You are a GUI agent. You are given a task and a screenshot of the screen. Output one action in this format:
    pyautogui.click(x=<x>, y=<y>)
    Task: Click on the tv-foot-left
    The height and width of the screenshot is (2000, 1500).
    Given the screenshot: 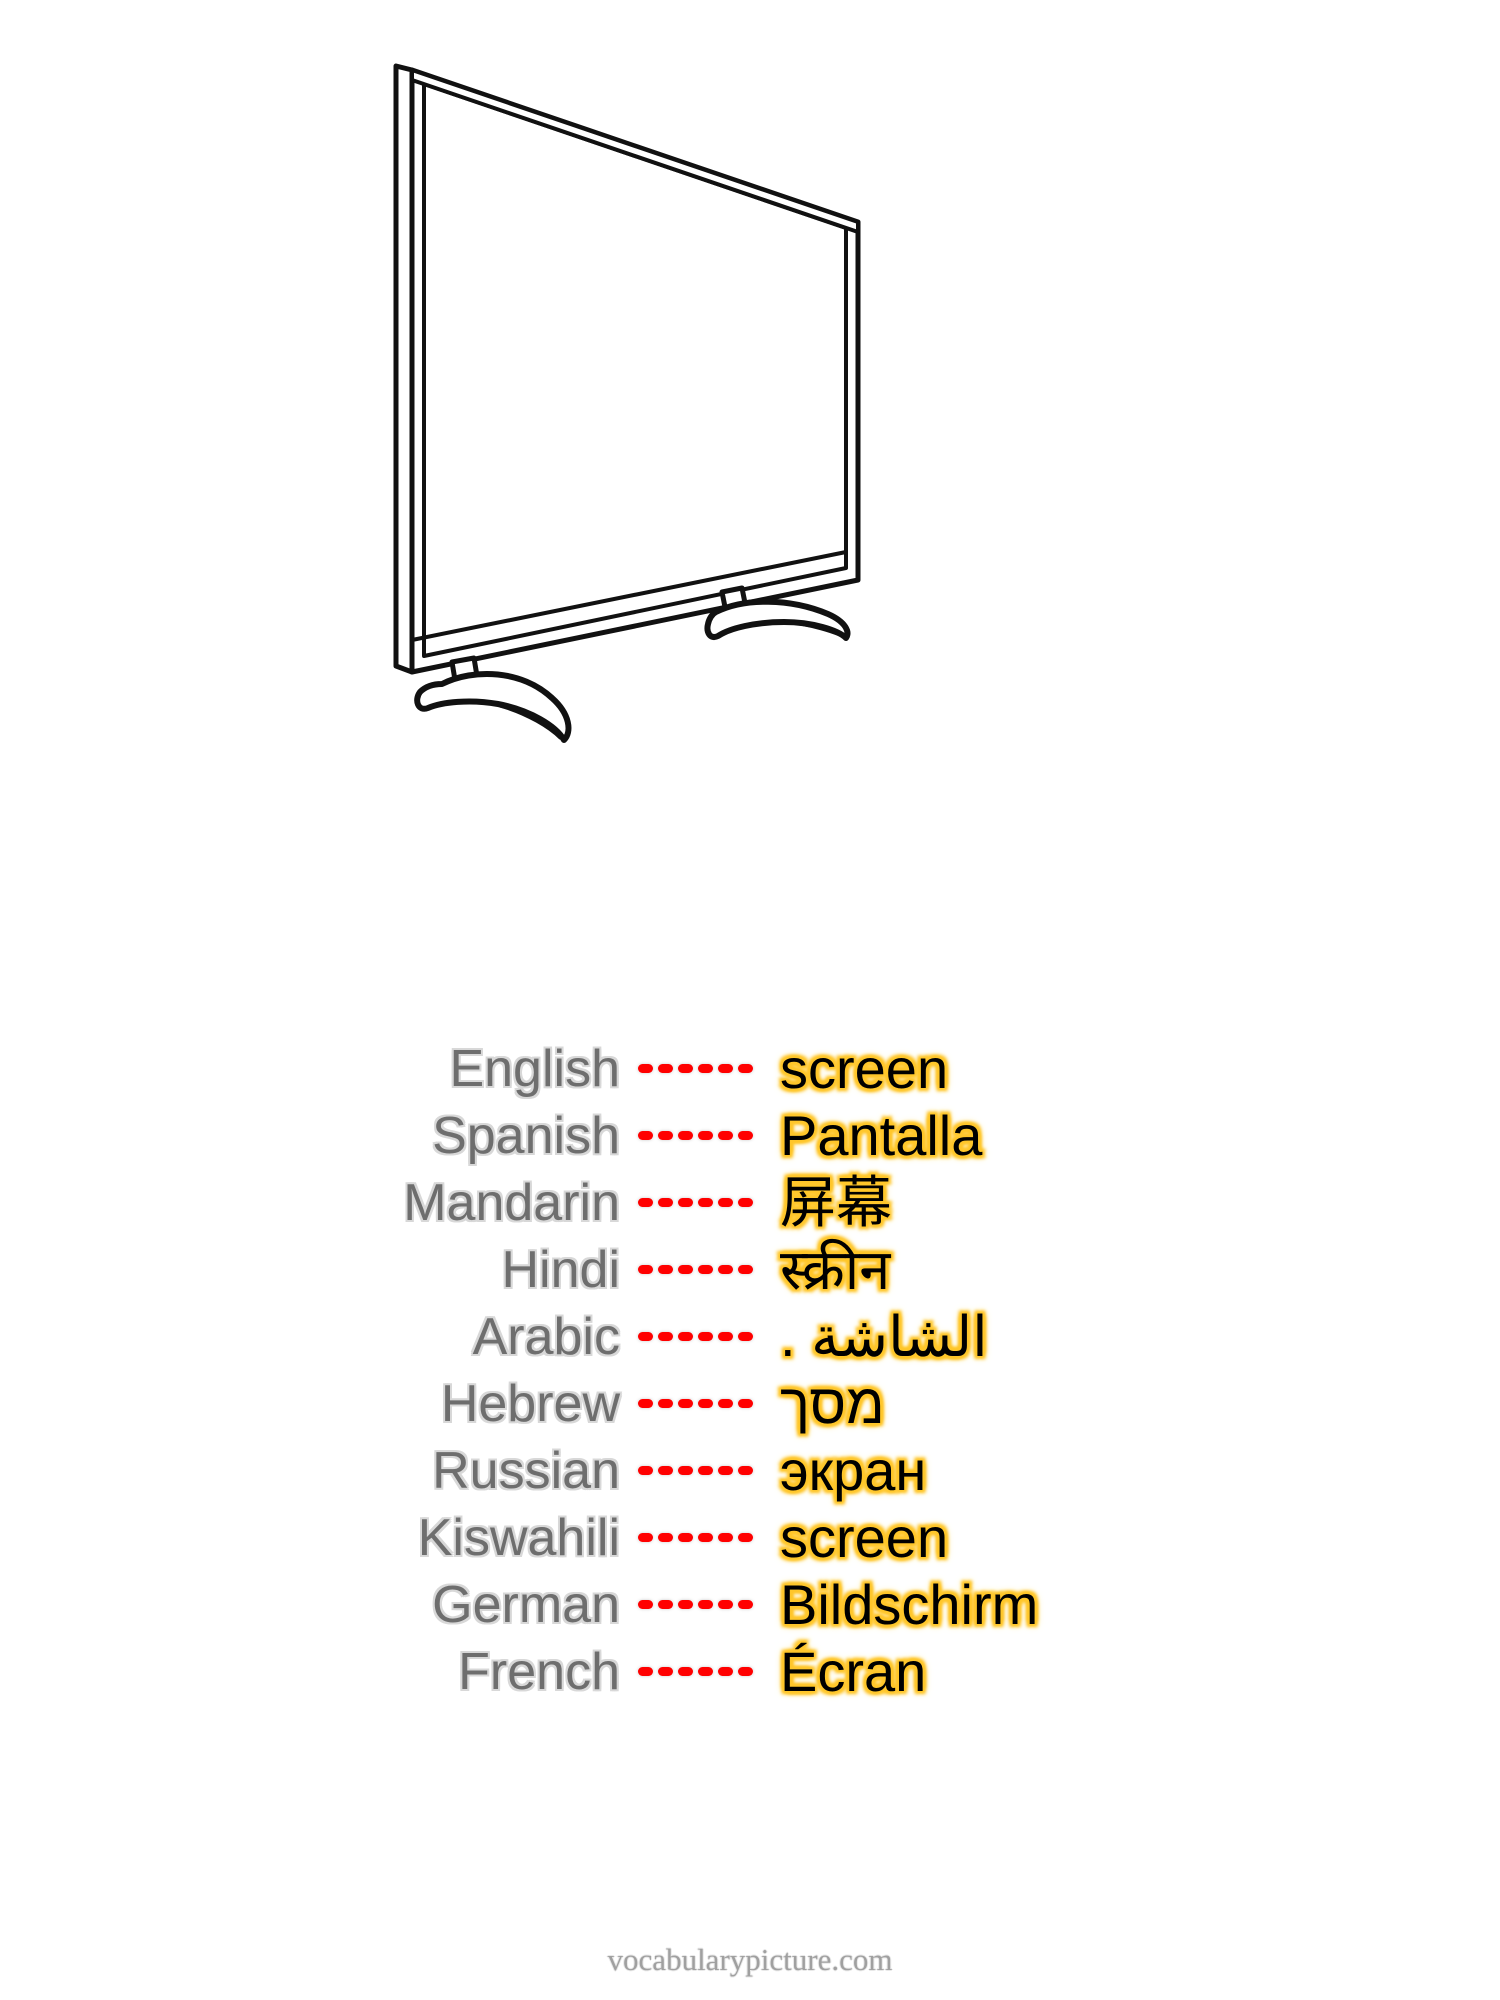 What is the action you would take?
    pyautogui.click(x=493, y=706)
    